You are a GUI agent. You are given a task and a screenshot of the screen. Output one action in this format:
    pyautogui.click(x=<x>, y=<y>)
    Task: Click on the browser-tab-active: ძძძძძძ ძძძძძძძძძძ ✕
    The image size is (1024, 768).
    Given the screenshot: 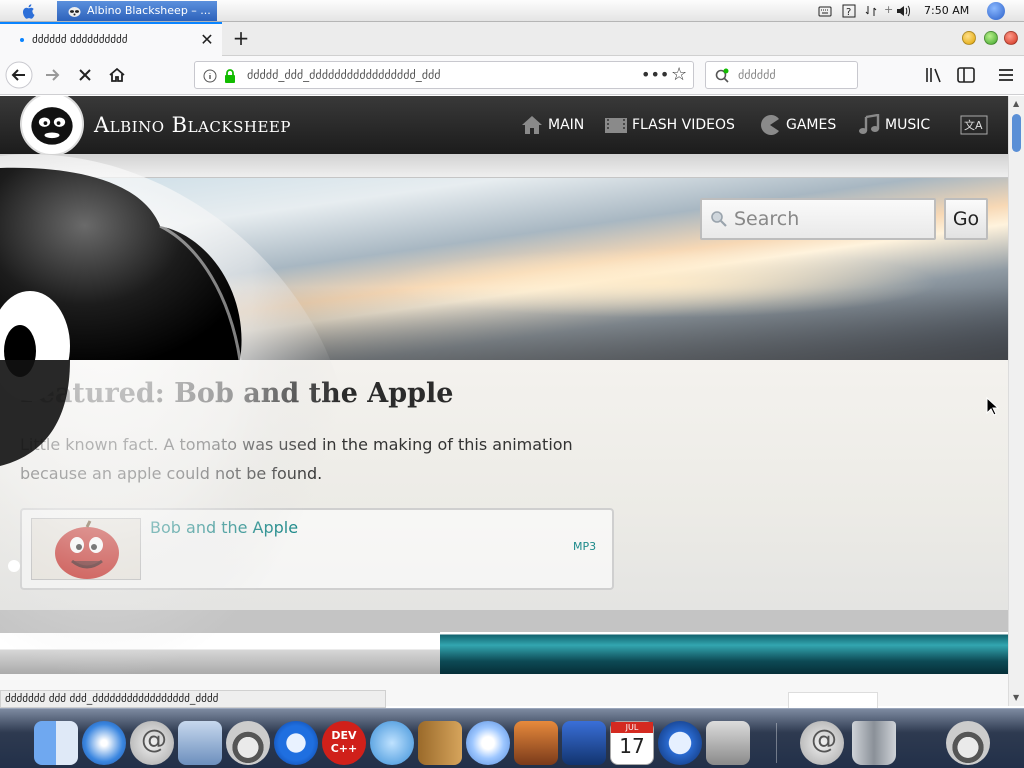 What is the action you would take?
    pyautogui.click(x=111, y=39)
    